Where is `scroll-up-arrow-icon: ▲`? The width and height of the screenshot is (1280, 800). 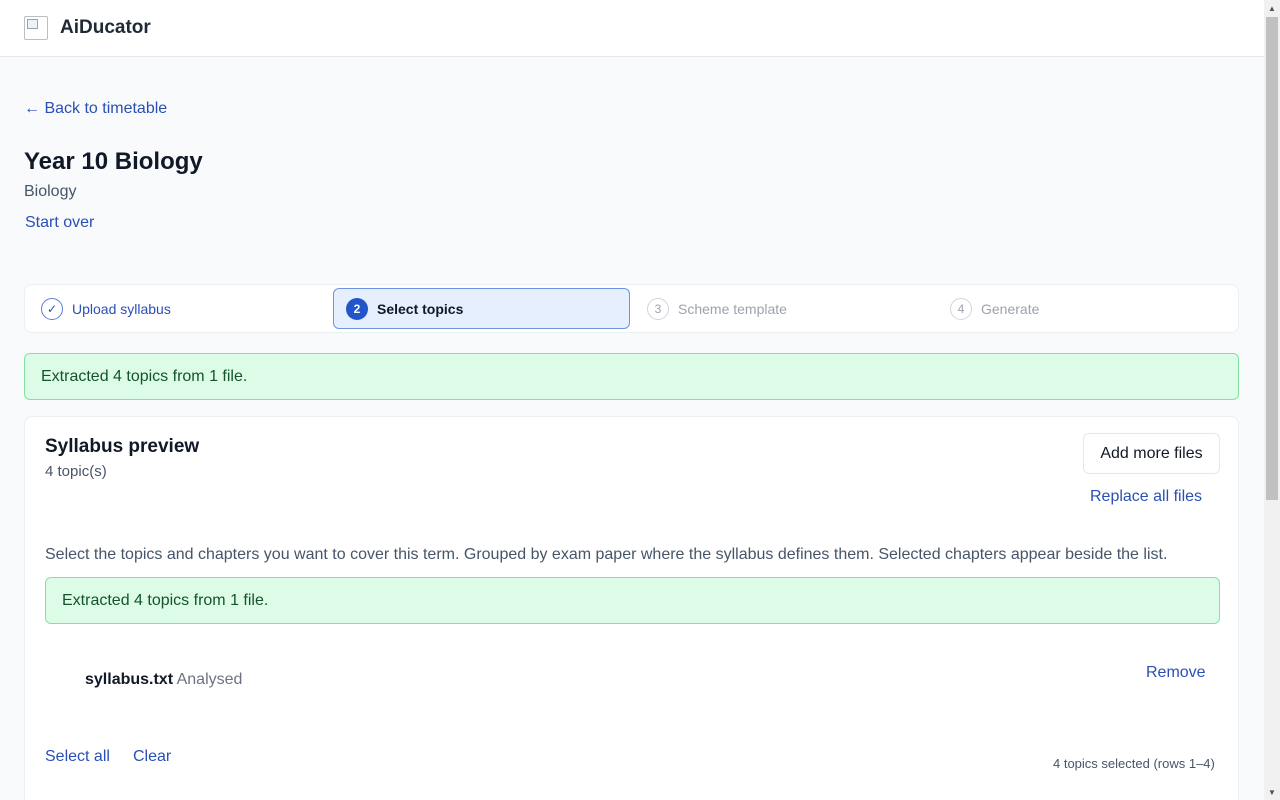 scroll-up-arrow-icon: ▲ is located at coordinates (1272, 8).